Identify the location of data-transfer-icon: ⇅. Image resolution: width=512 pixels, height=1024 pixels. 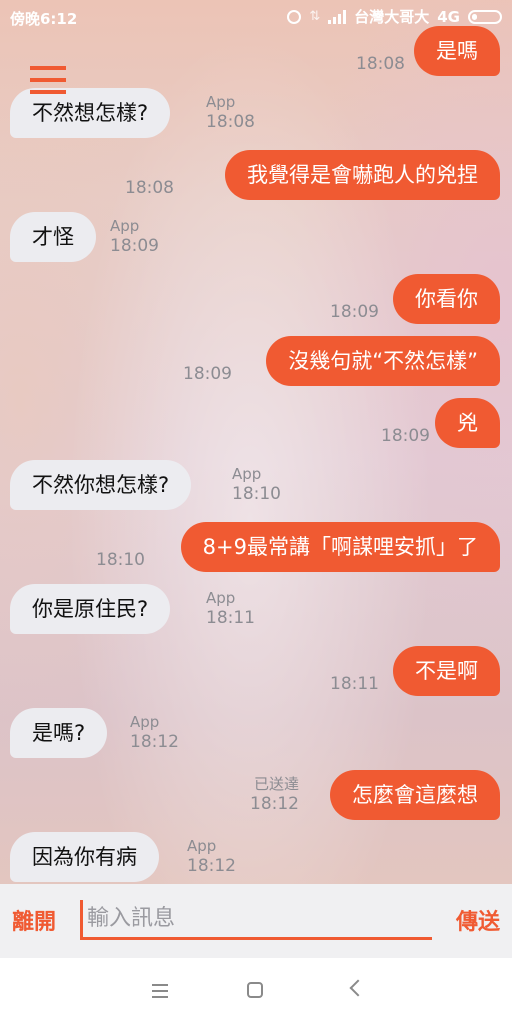
(315, 16).